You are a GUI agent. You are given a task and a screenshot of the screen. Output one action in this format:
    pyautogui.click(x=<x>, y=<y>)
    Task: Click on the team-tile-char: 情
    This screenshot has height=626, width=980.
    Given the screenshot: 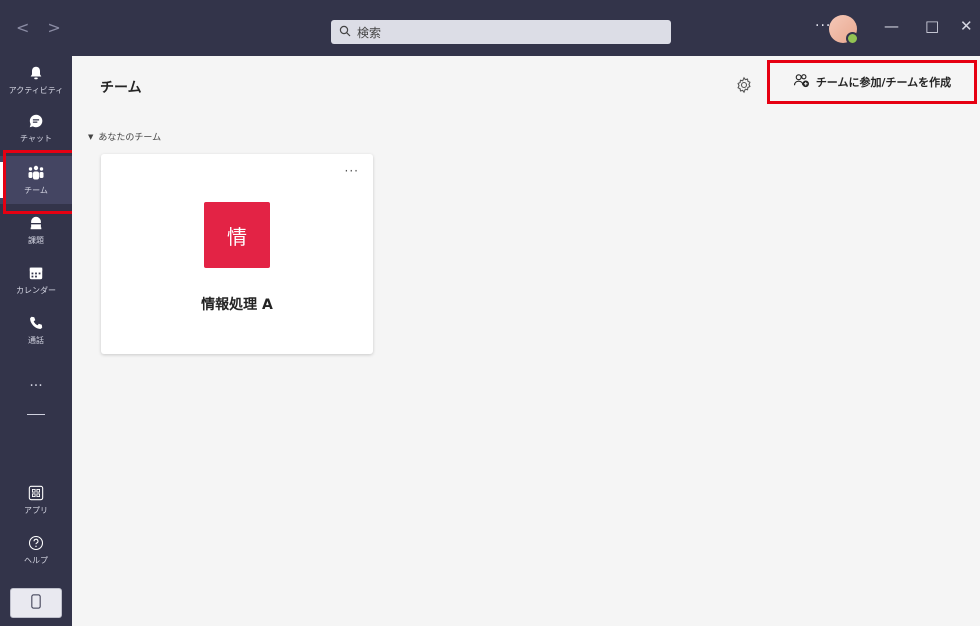 What is the action you would take?
    pyautogui.click(x=237, y=236)
    